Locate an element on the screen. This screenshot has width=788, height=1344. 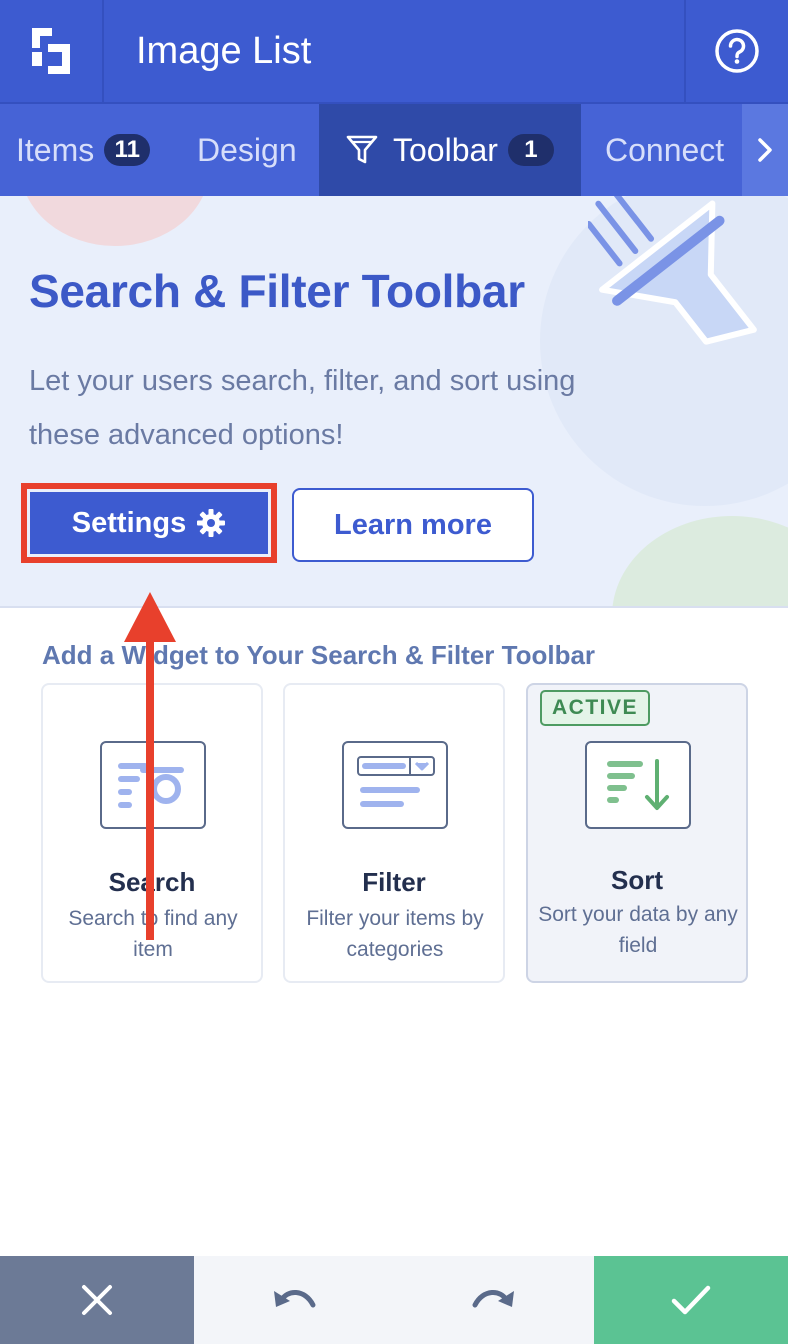
sort-widget-icon is located at coordinates (638, 785).